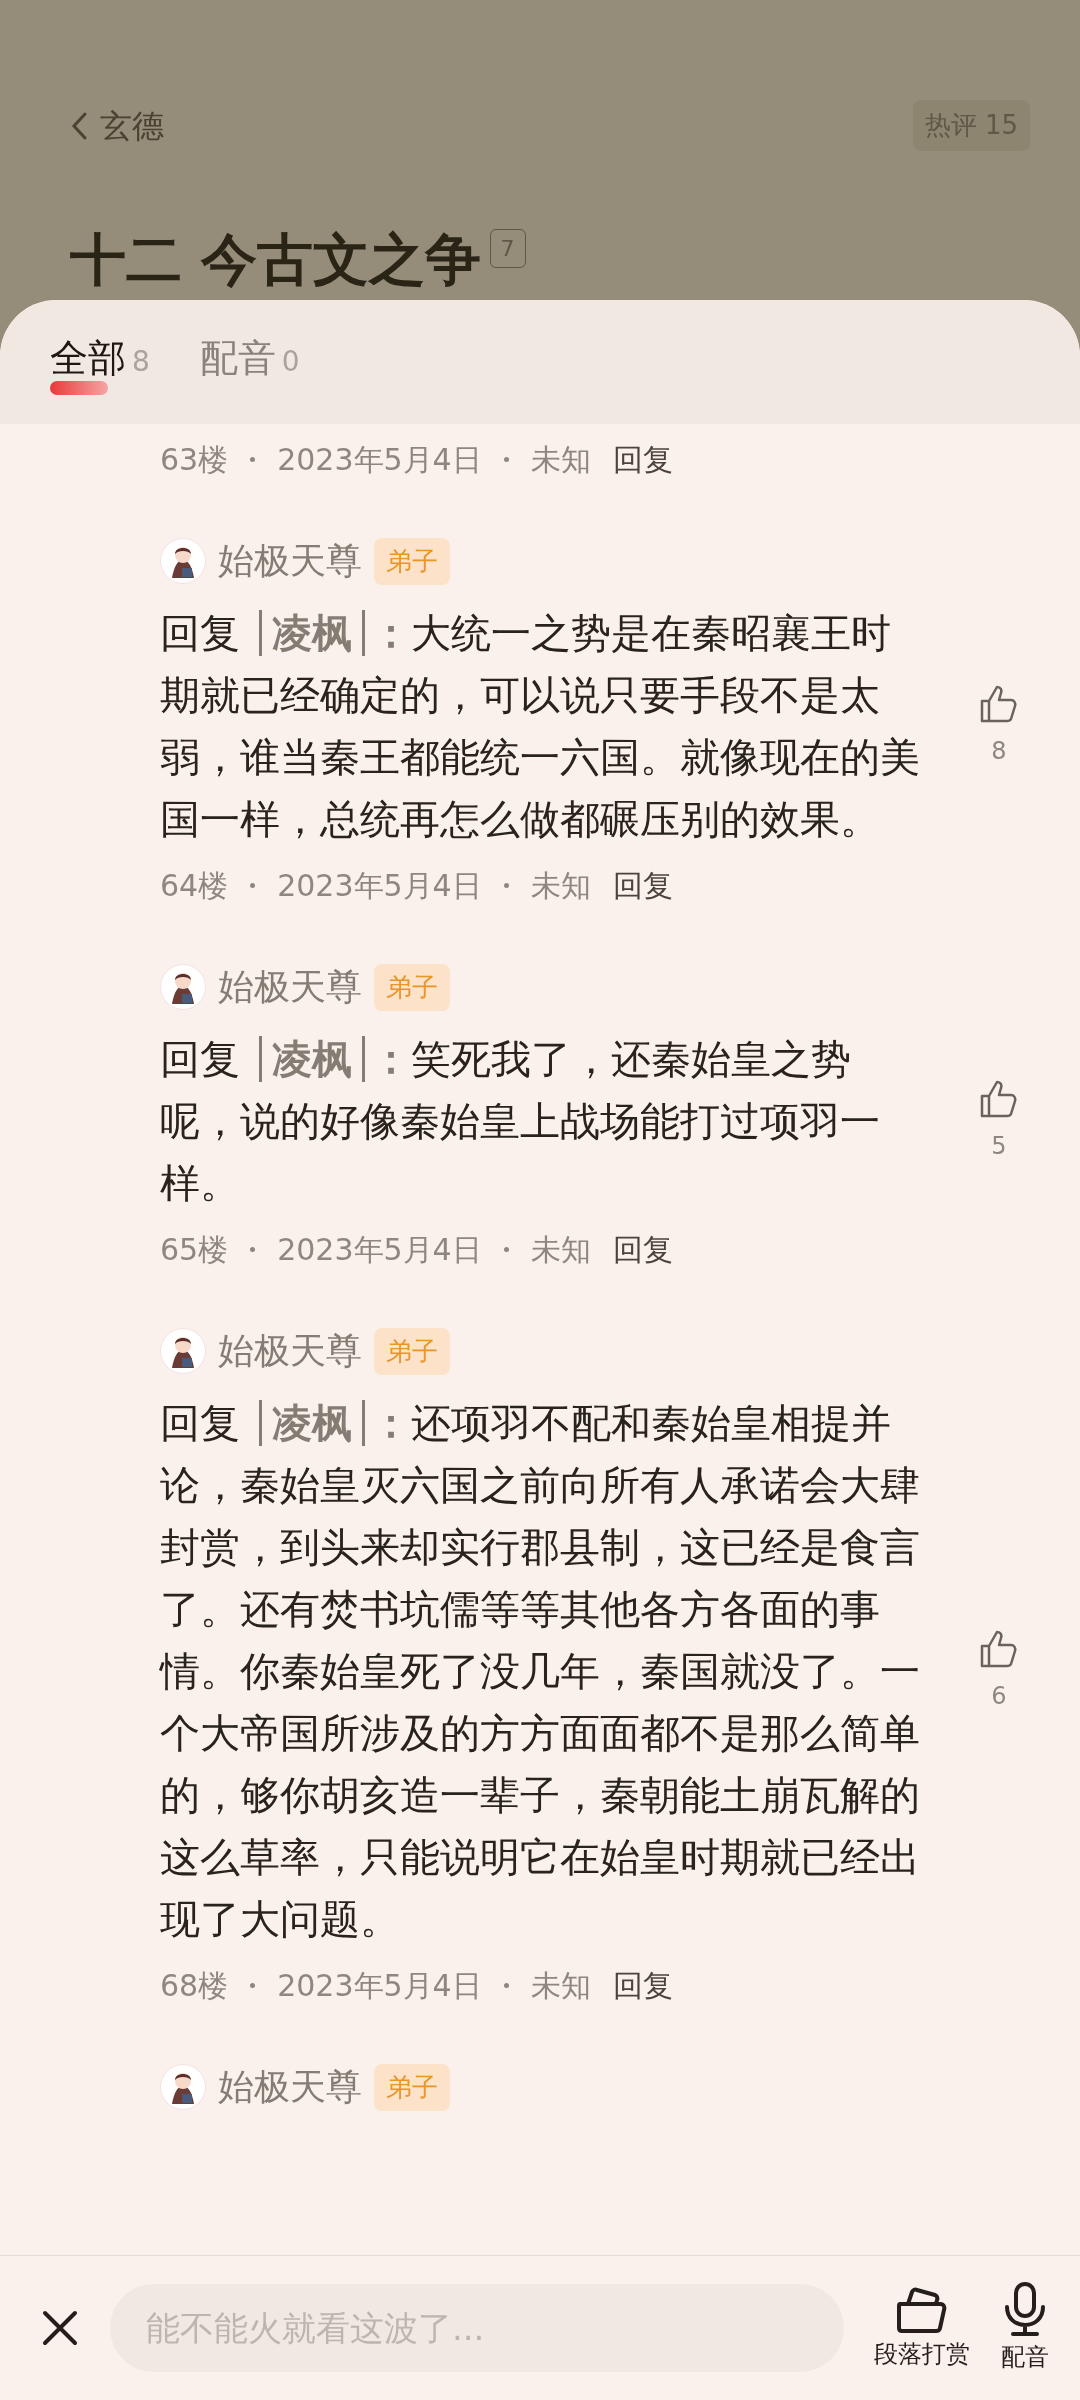 The image size is (1080, 2400). Describe the element at coordinates (60, 2328) in the screenshot. I see `close-button` at that location.